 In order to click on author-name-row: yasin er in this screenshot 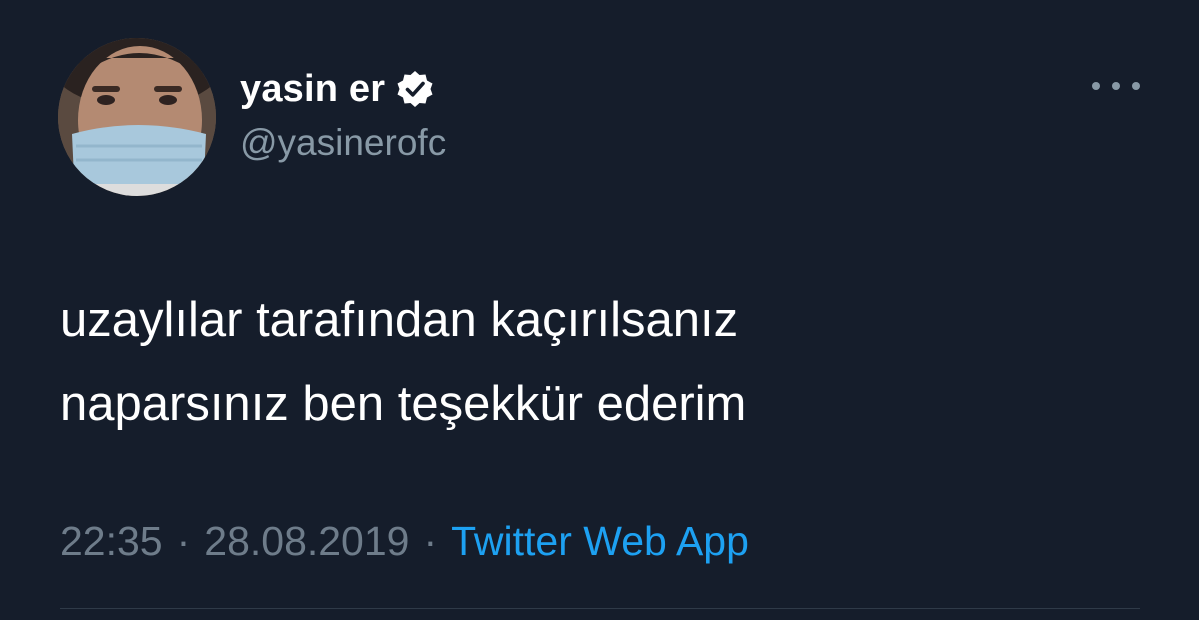, I will do `click(337, 89)`.